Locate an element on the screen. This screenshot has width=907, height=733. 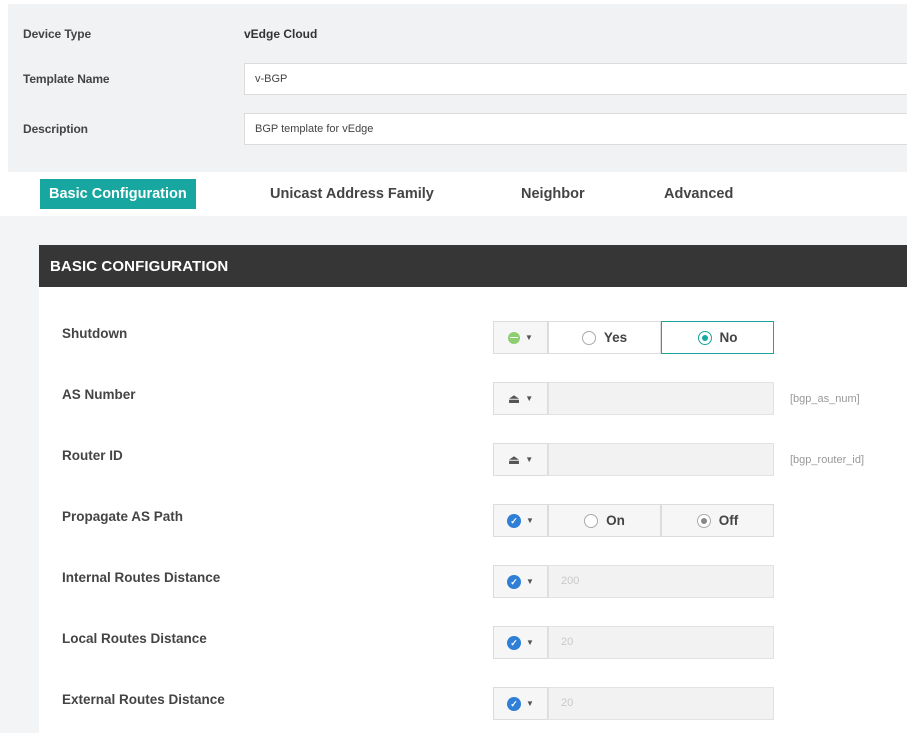
internal-routes-distance-input: 200 is located at coordinates (661, 581).